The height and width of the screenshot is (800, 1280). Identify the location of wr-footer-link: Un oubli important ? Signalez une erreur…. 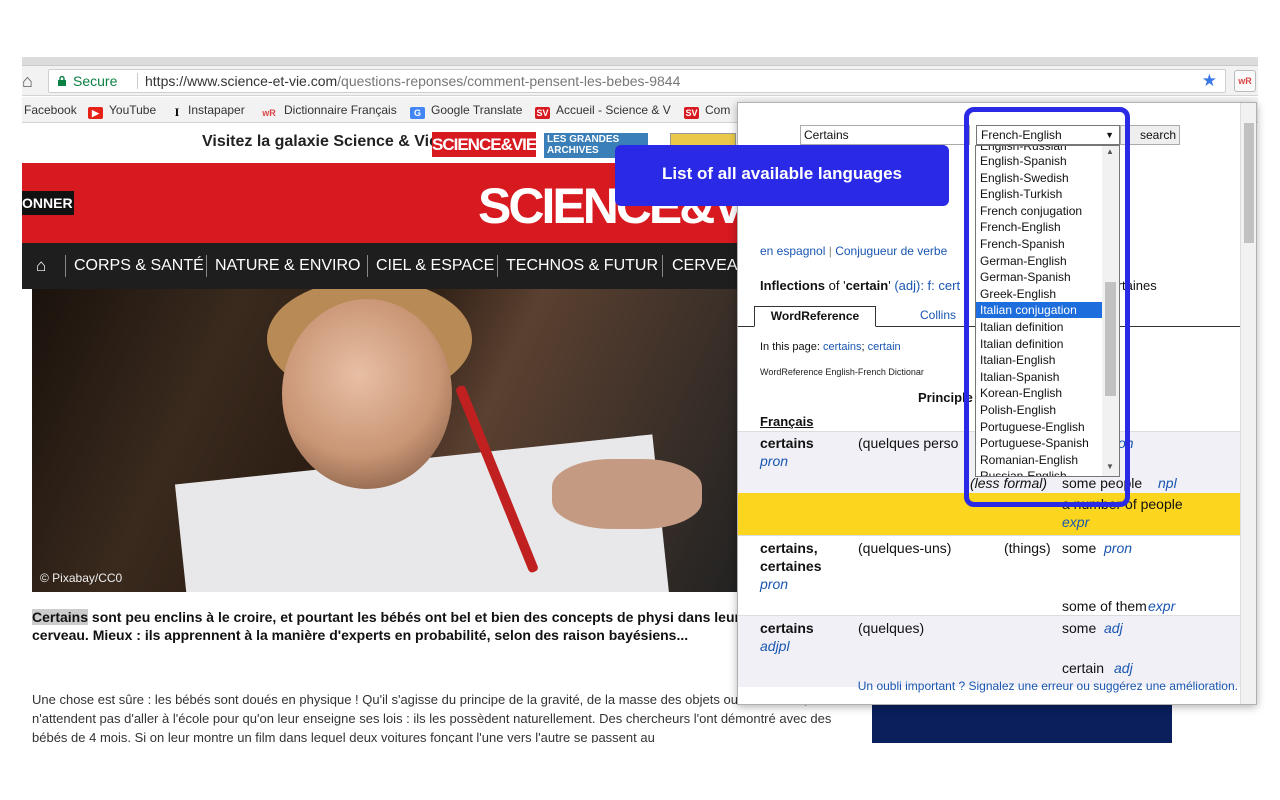
(988, 686).